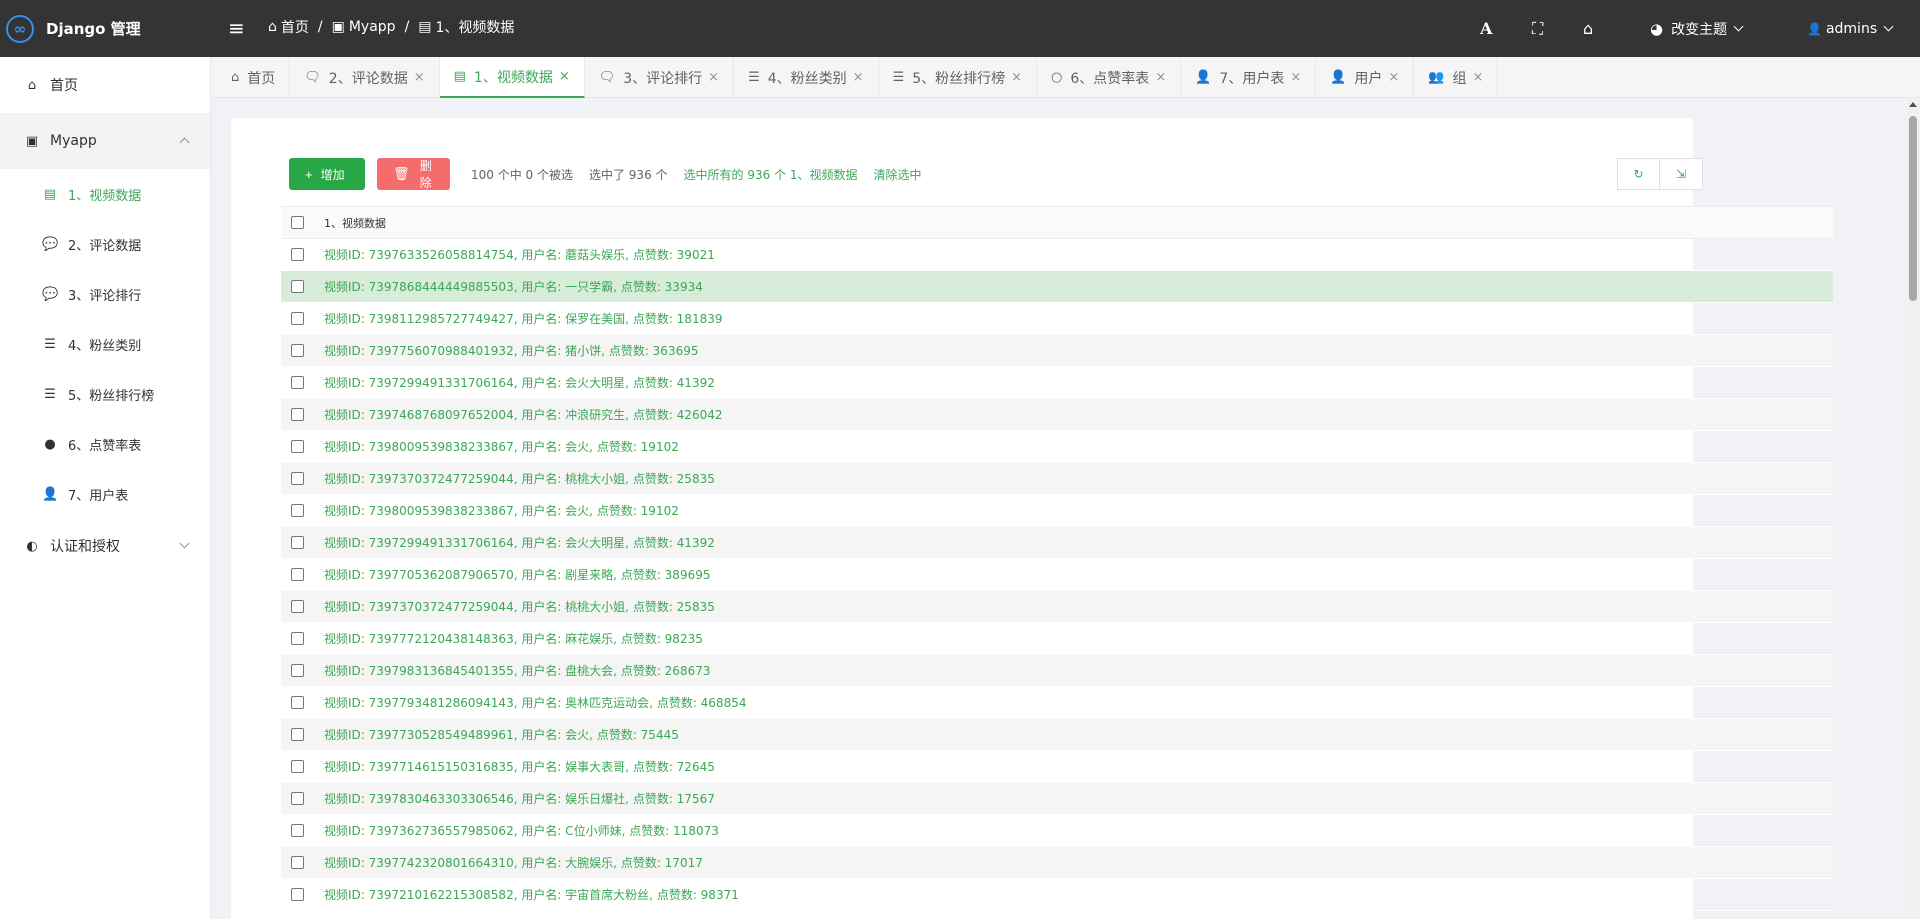 This screenshot has width=1920, height=919. What do you see at coordinates (105, 294) in the screenshot?
I see `sidebar-item-3: 💬 3、评论排行` at bounding box center [105, 294].